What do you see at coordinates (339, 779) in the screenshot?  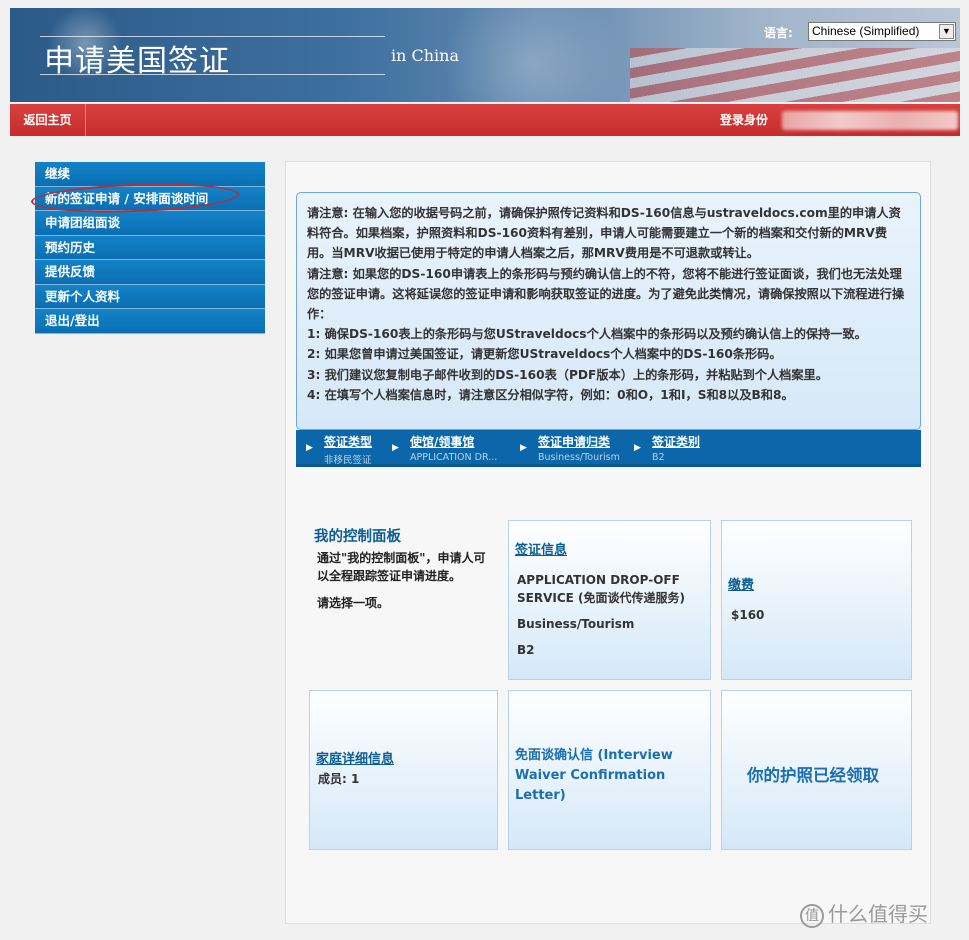 I see `family-members: 成员: 1` at bounding box center [339, 779].